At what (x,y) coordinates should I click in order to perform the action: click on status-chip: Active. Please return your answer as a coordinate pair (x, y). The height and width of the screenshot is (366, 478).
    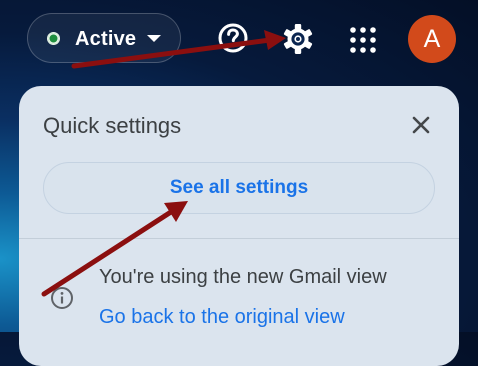
    Looking at the image, I should click on (104, 38).